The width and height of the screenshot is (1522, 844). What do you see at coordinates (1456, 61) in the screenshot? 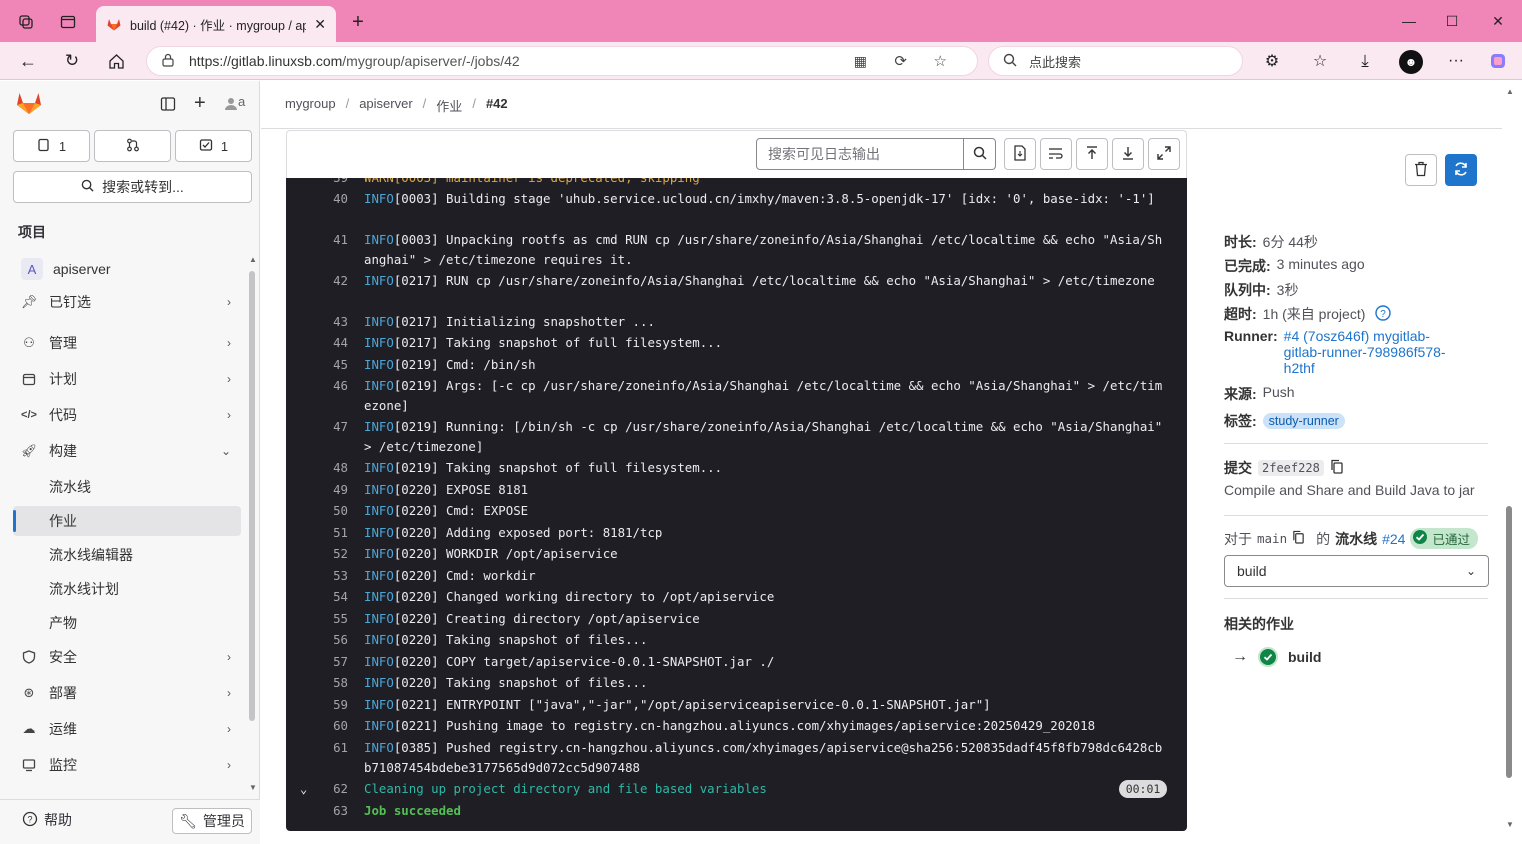
I see `more-menu-icon: ···` at bounding box center [1456, 61].